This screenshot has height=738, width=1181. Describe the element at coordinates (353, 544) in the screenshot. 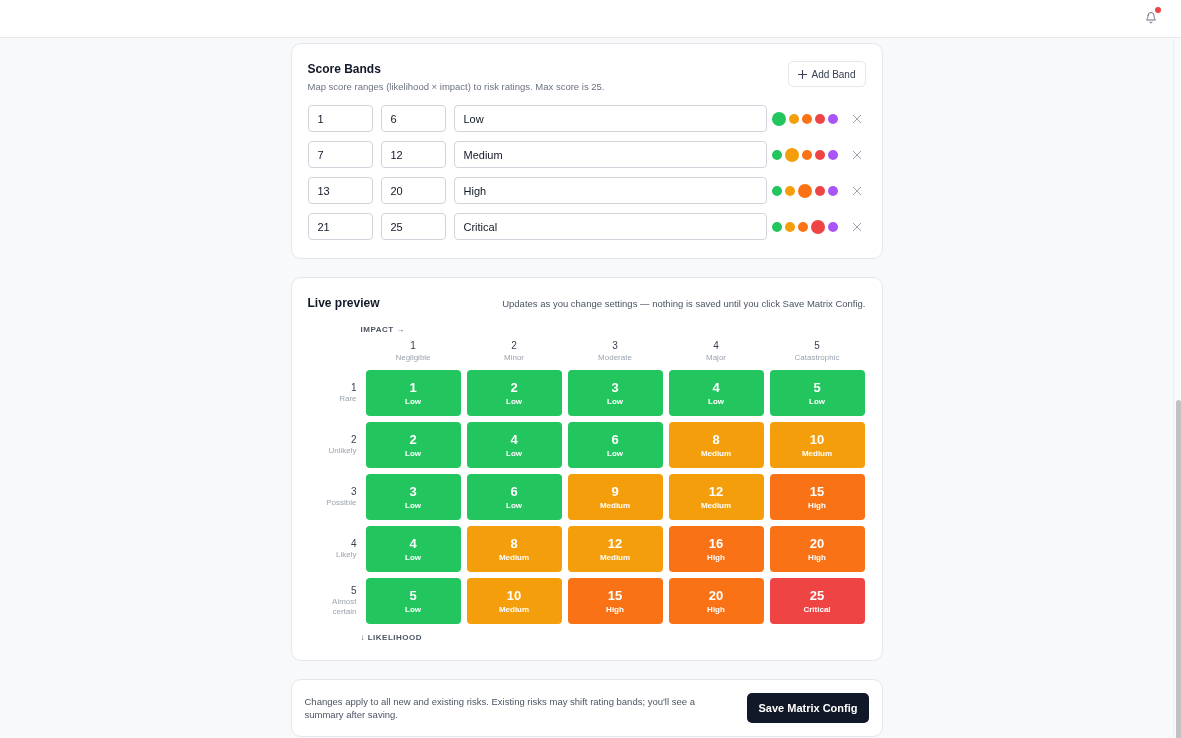

I see `likelihood-level-number: 4` at that location.